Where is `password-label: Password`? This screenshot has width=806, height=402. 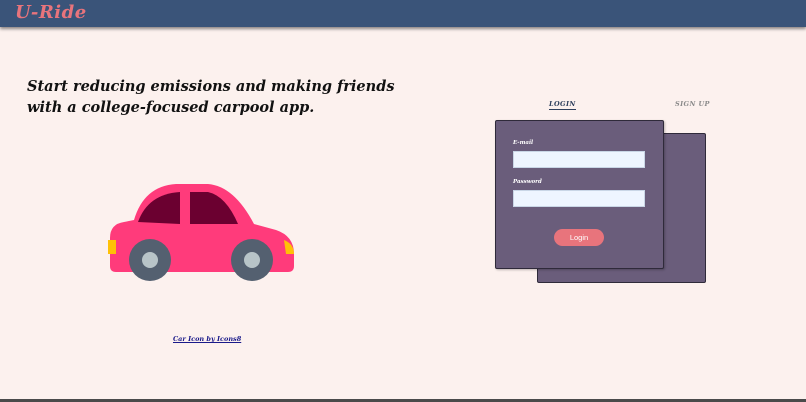 password-label: Password is located at coordinates (527, 182).